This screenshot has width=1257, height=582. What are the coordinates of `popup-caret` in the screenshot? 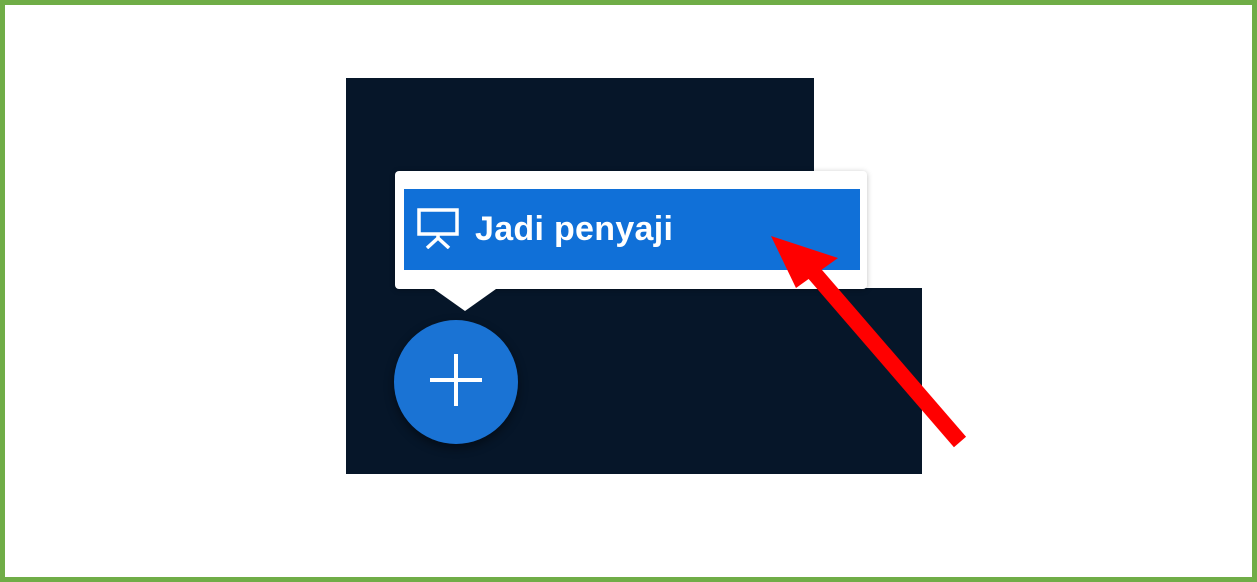 It's located at (465, 300).